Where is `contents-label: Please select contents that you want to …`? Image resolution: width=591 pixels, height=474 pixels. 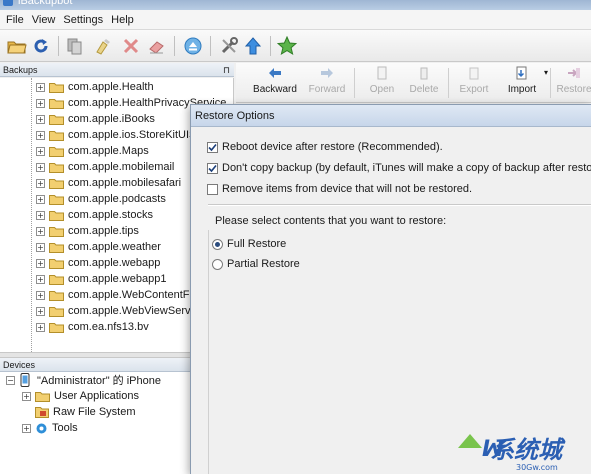 contents-label: Please select contents that you want to … is located at coordinates (331, 221).